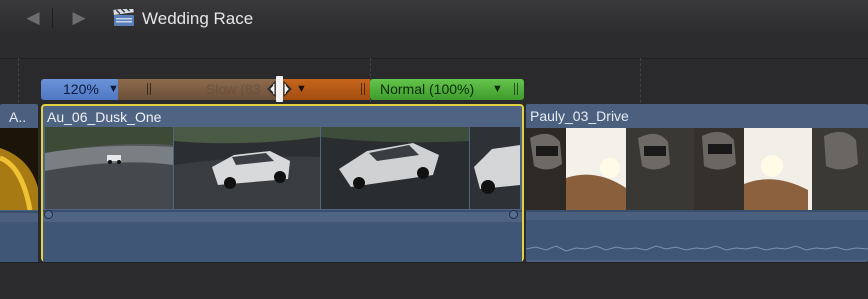  I want to click on chevron-right-icon: ▶, so click(79, 17).